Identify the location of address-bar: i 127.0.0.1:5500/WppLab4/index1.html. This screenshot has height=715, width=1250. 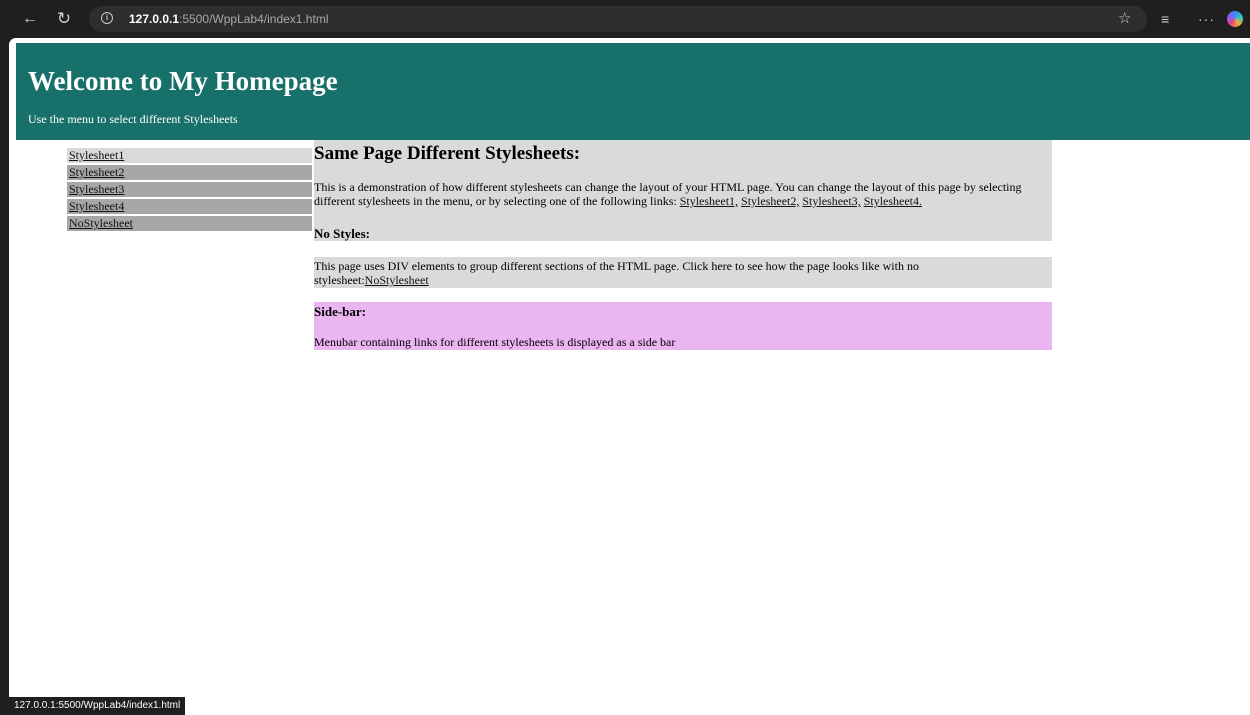
(618, 19).